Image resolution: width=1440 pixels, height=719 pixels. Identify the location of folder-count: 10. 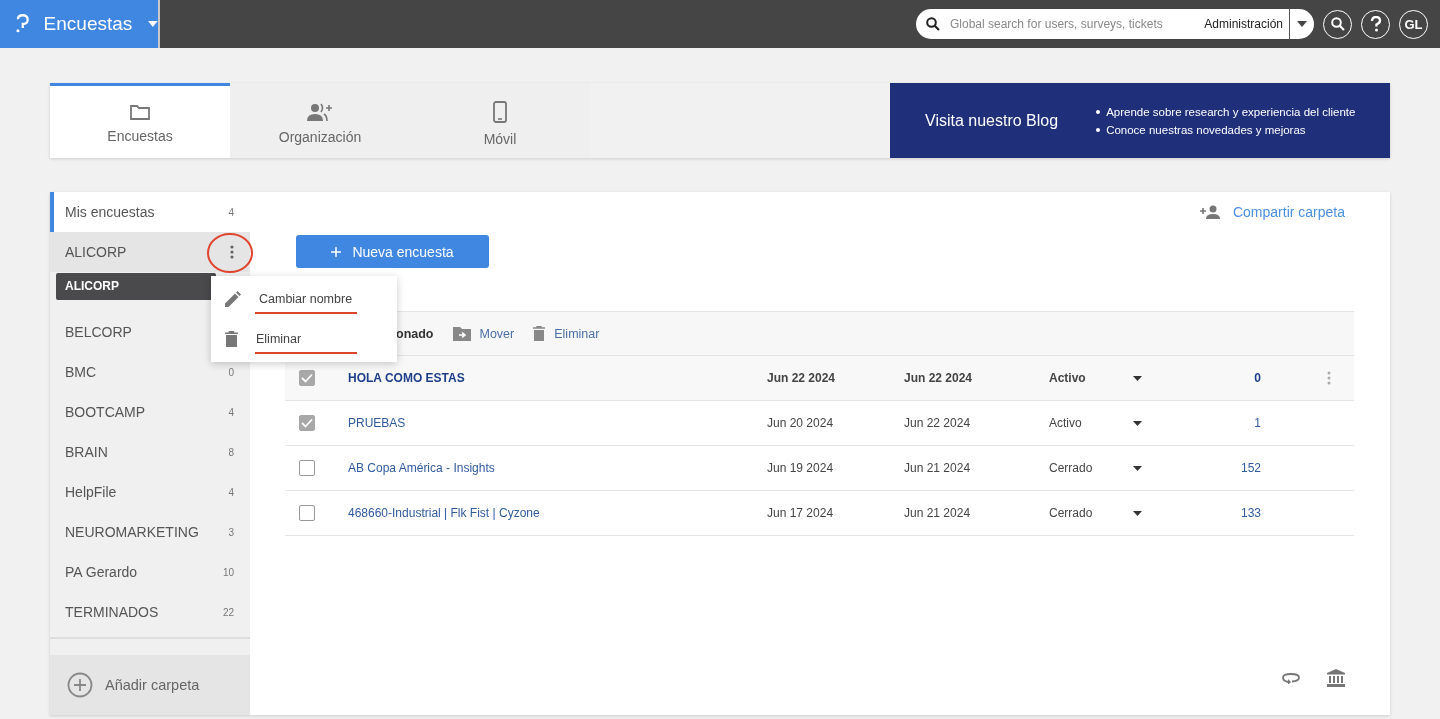
(228, 572).